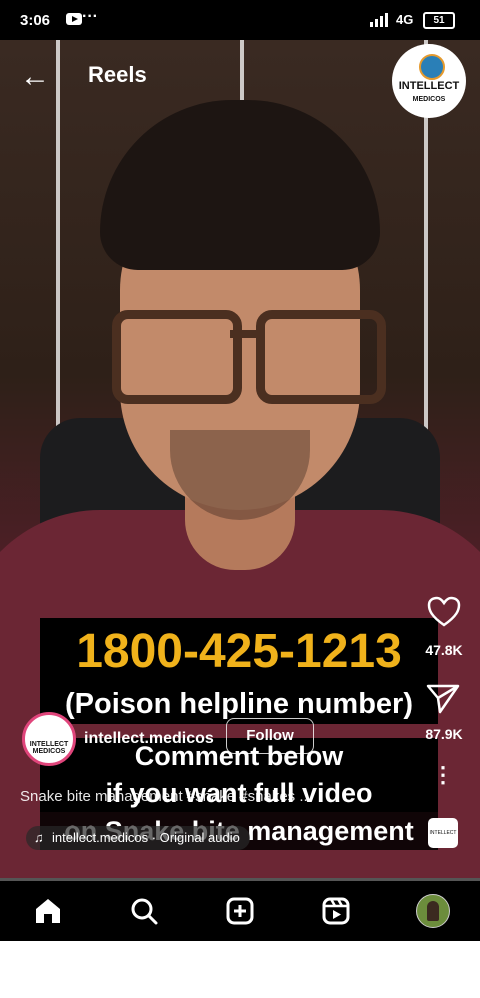 Image resolution: width=480 pixels, height=998 pixels. Describe the element at coordinates (379, 20) in the screenshot. I see `signal-icon` at that location.